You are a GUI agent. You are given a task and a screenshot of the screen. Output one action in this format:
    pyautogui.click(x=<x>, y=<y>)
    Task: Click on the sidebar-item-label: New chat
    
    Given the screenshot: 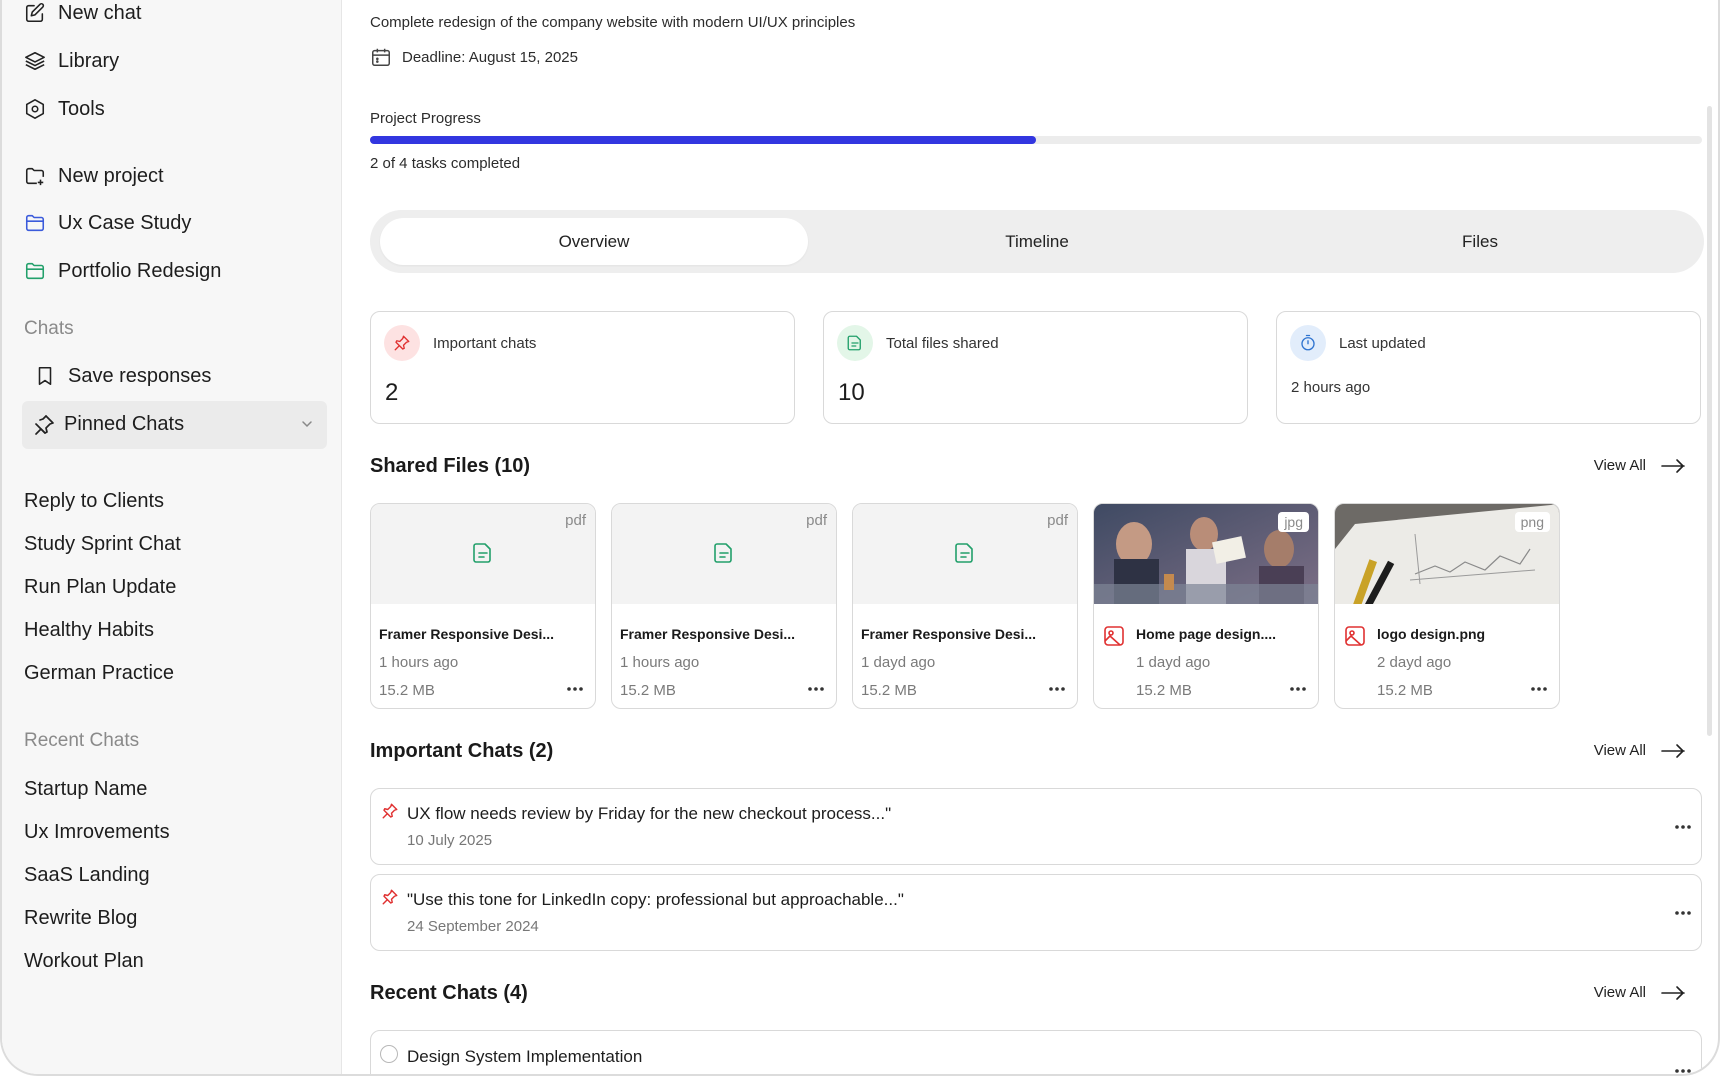 What is the action you would take?
    pyautogui.click(x=100, y=12)
    